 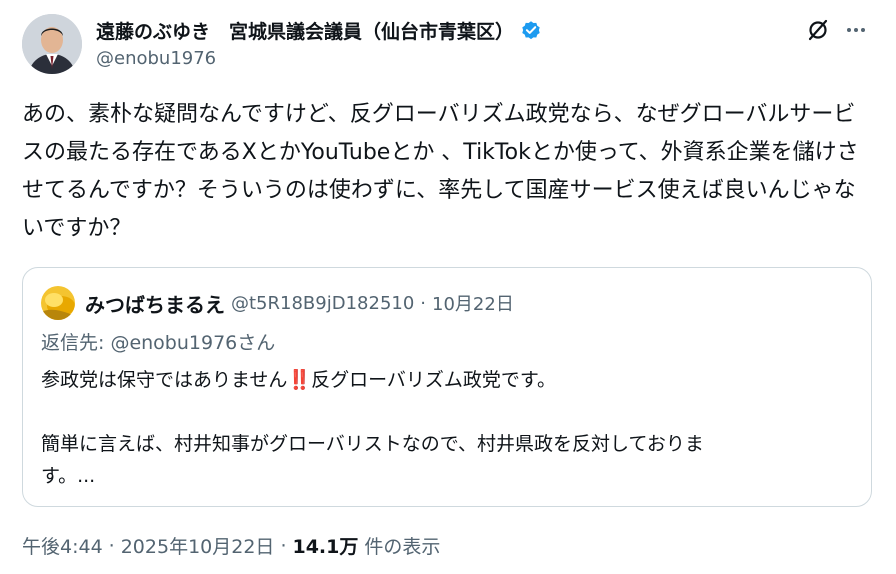 What do you see at coordinates (58, 303) in the screenshot?
I see `quote-author-avatar` at bounding box center [58, 303].